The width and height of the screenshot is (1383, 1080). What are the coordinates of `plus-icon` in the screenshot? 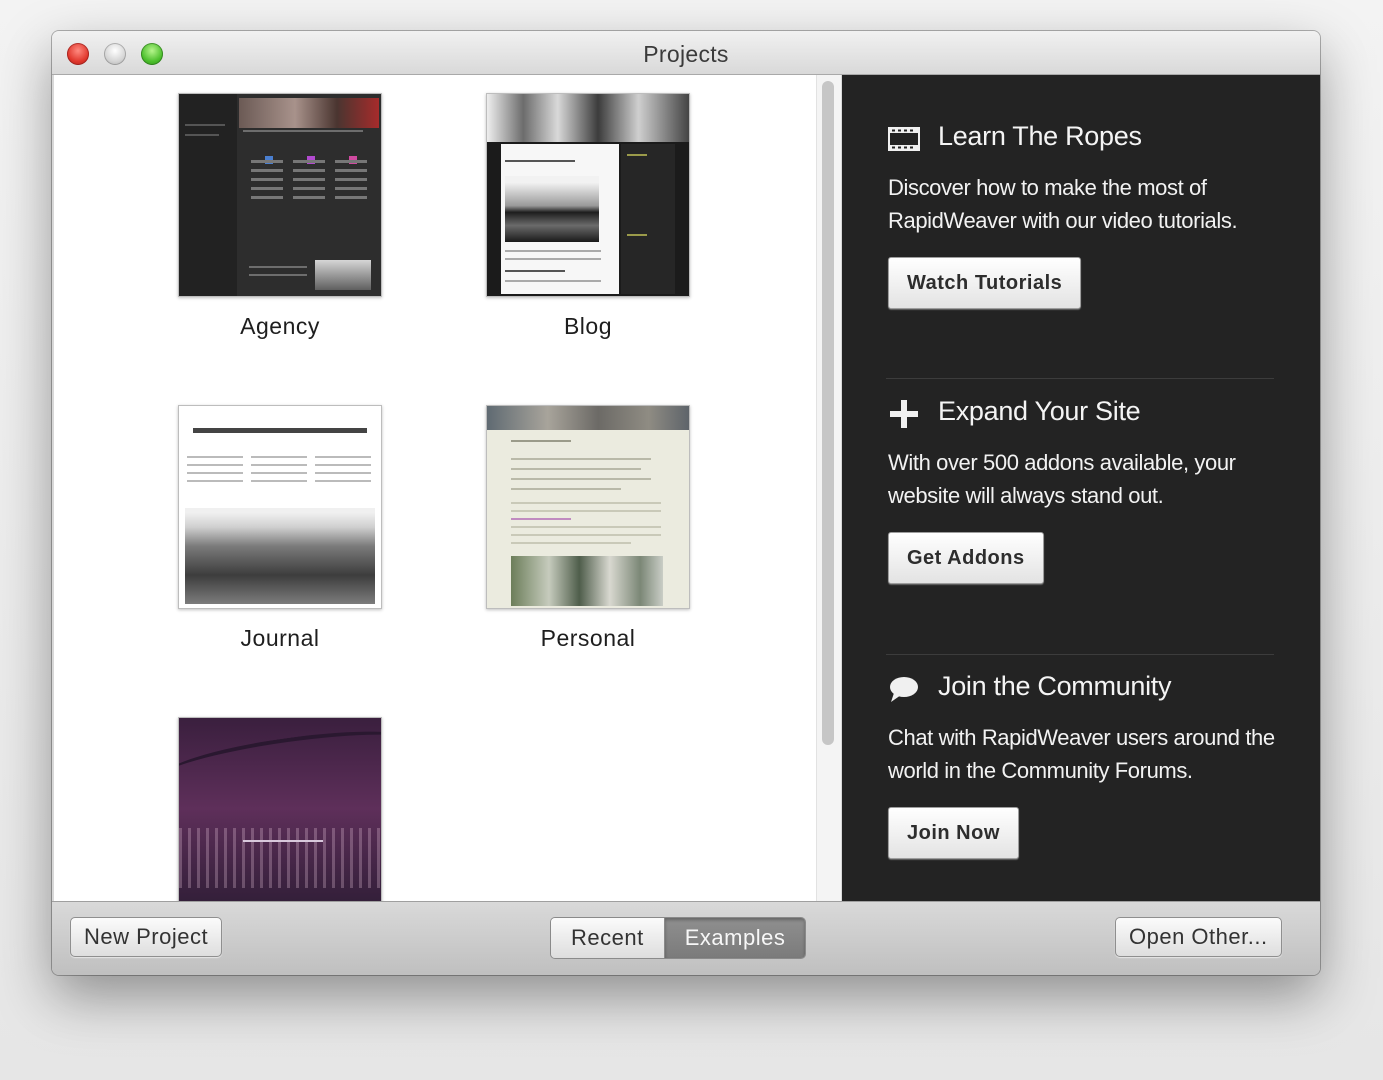 It's located at (904, 414).